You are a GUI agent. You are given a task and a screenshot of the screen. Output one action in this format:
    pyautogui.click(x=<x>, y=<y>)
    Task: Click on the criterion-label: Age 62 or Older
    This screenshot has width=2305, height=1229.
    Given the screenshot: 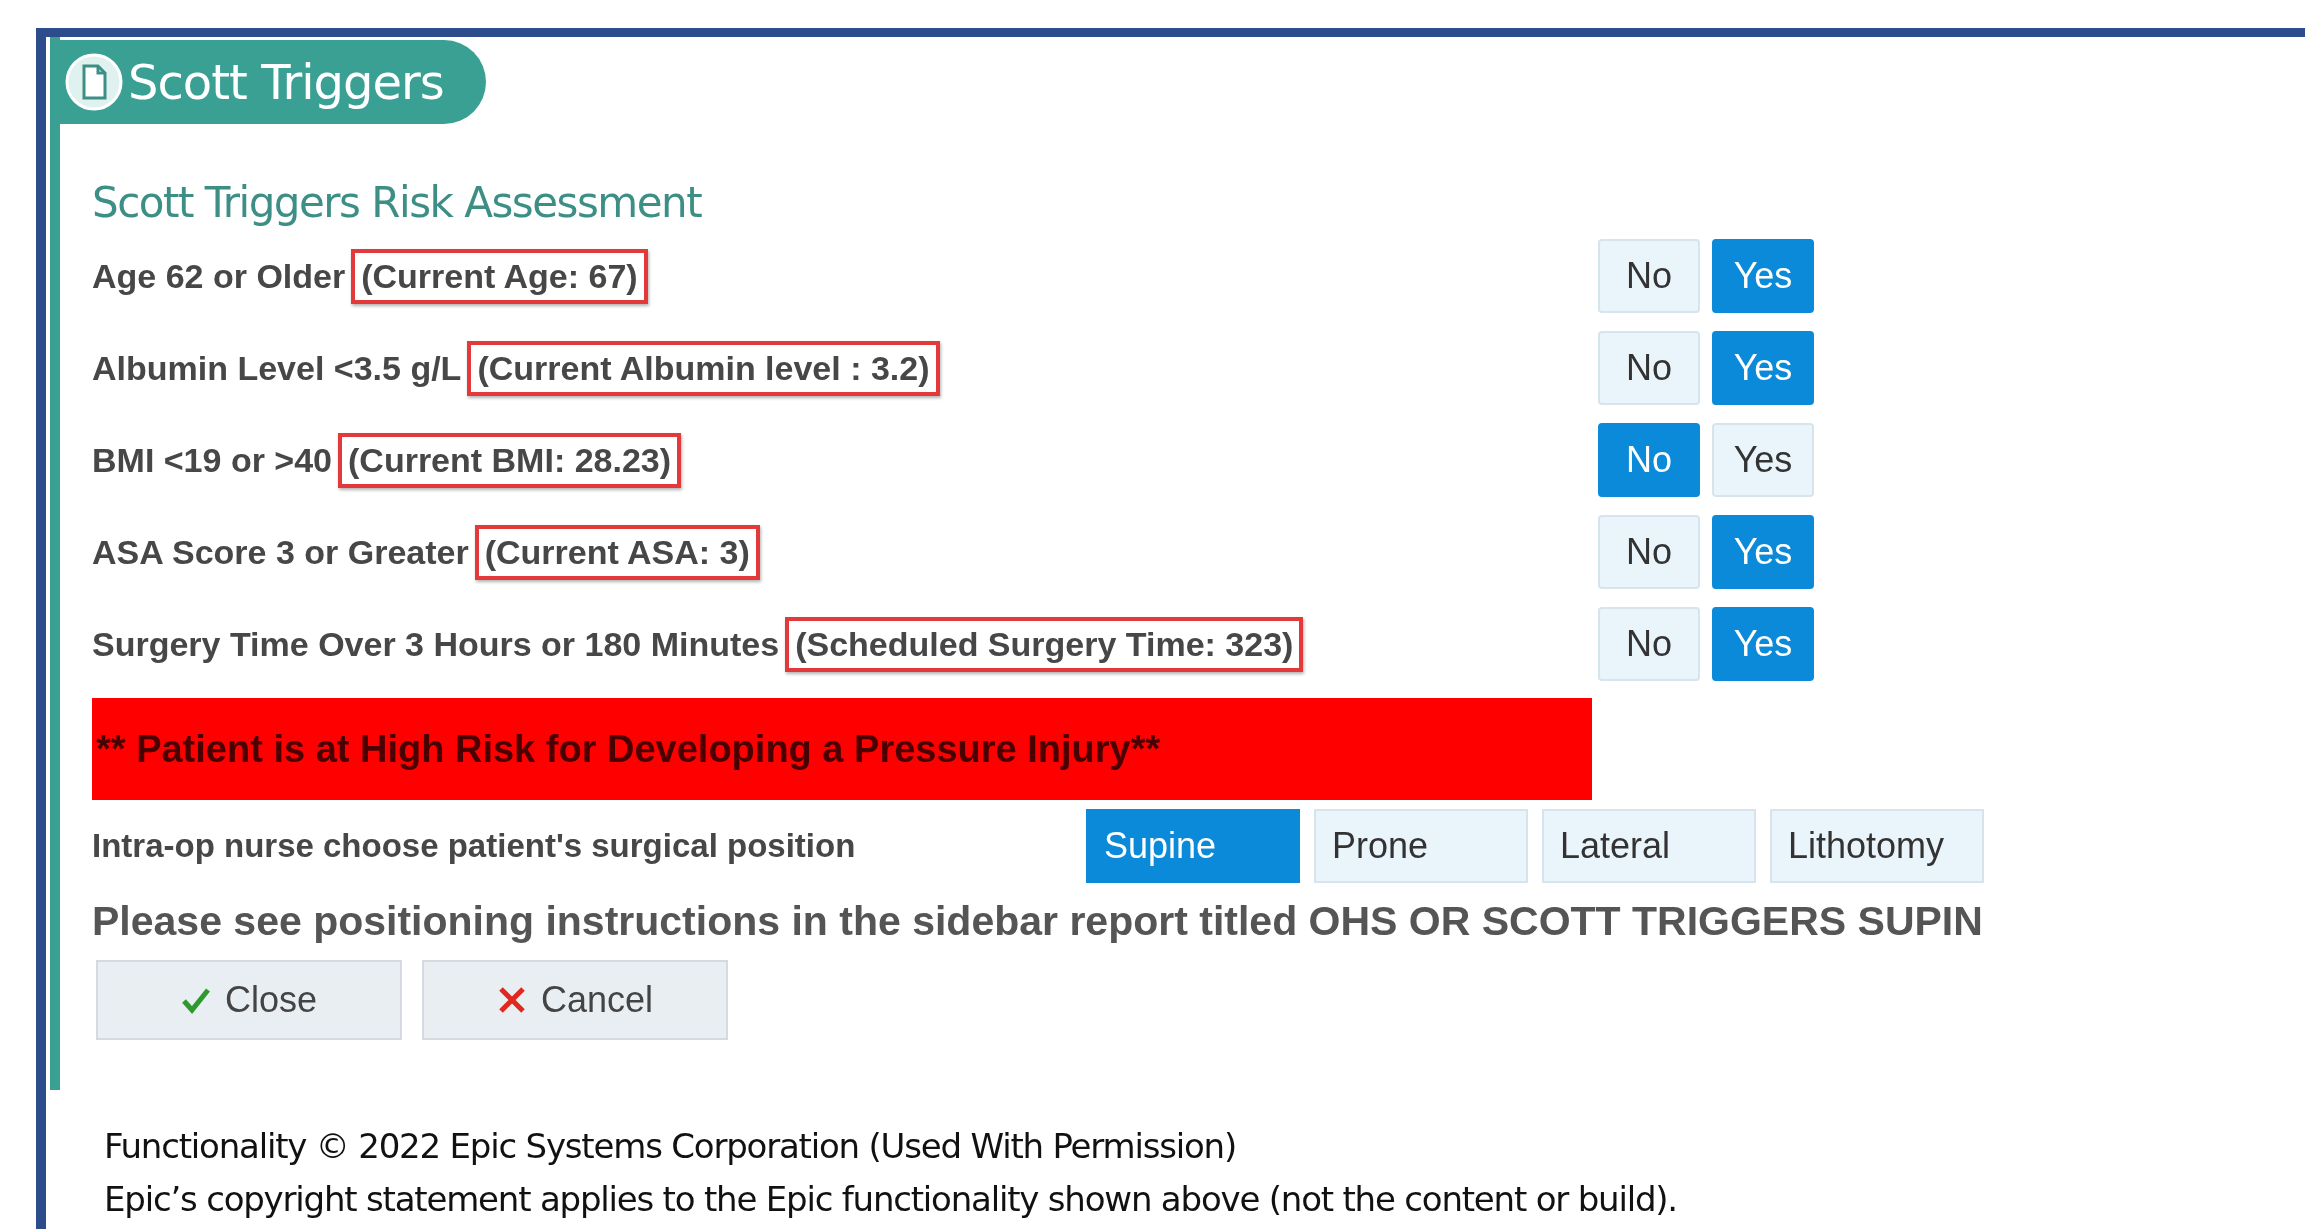 What is the action you would take?
    pyautogui.click(x=219, y=276)
    